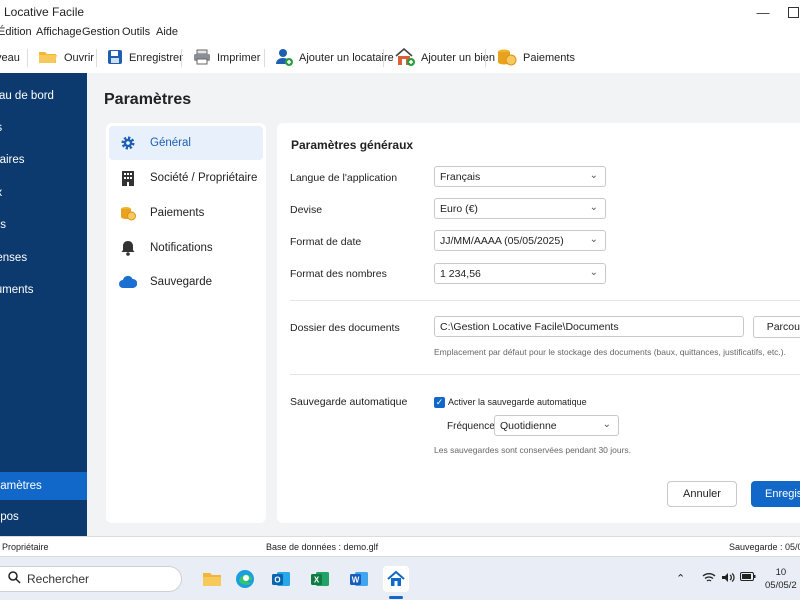 Image resolution: width=800 pixels, height=600 pixels. I want to click on new-label: veau, so click(10, 58).